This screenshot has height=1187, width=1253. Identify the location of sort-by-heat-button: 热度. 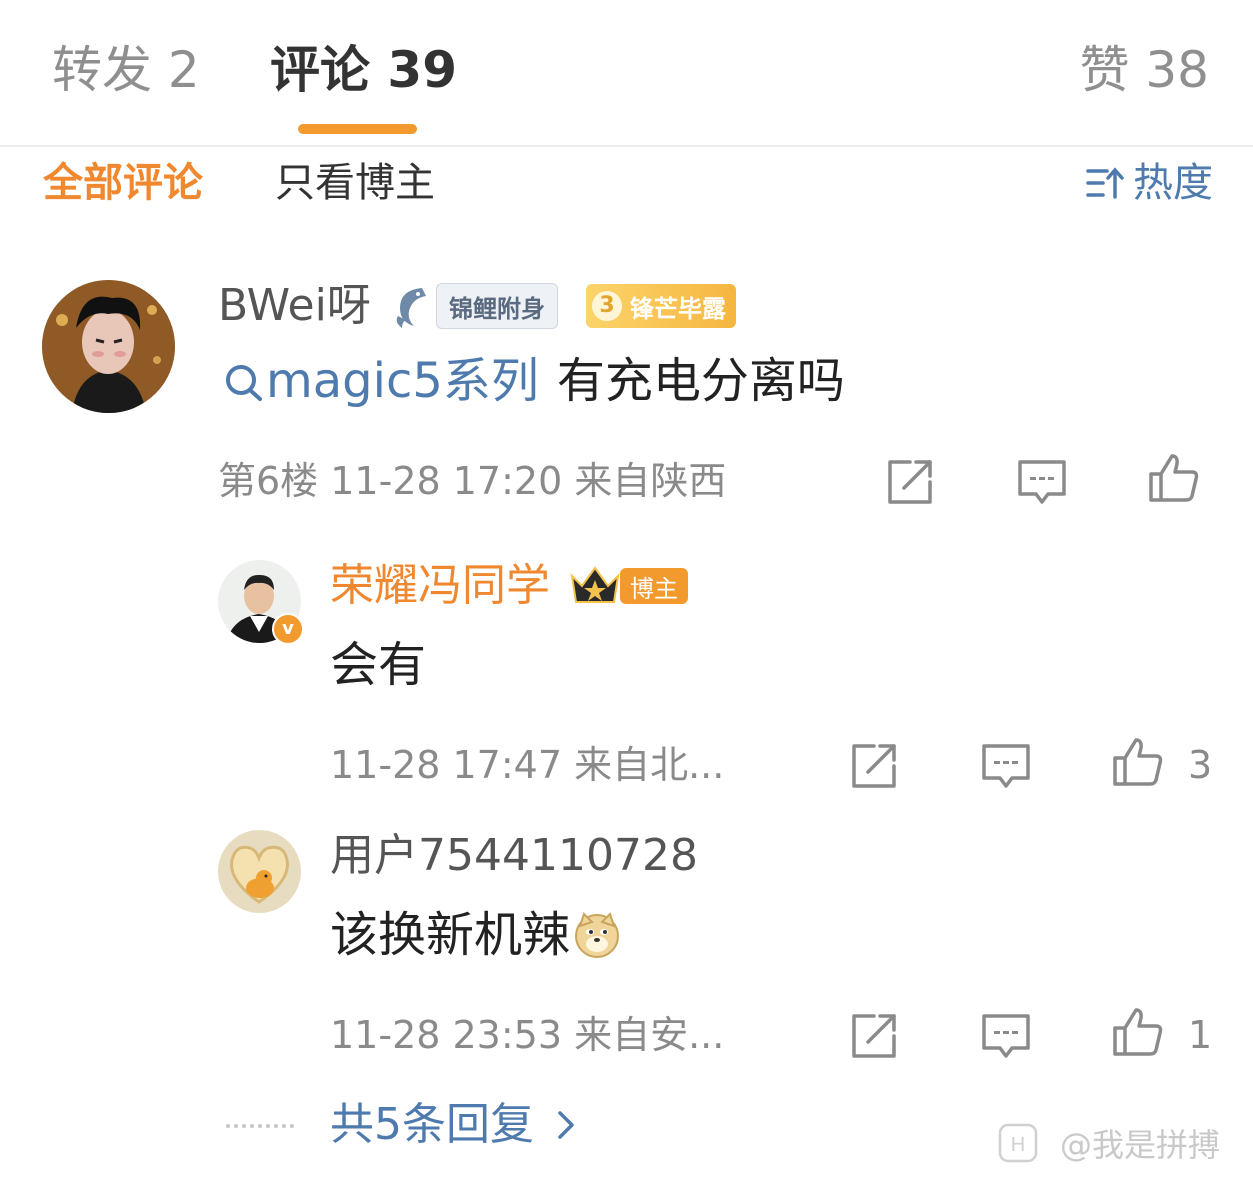
(1149, 183).